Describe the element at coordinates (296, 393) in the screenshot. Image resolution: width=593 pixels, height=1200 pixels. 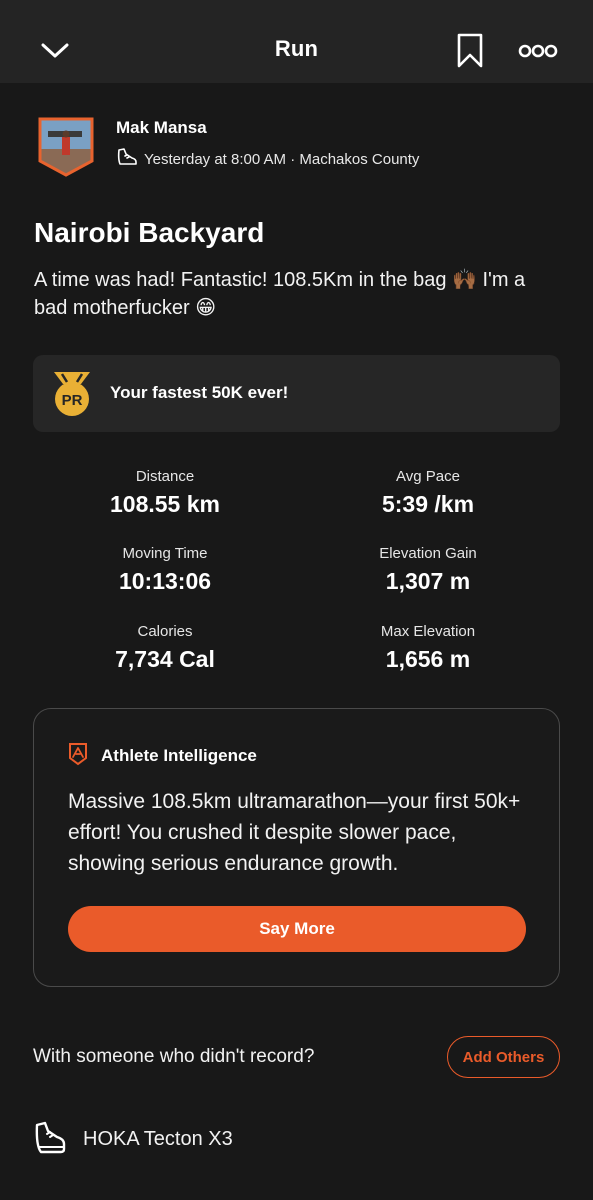
I see `achievement-card: PR Your fastest 50K ever!` at that location.